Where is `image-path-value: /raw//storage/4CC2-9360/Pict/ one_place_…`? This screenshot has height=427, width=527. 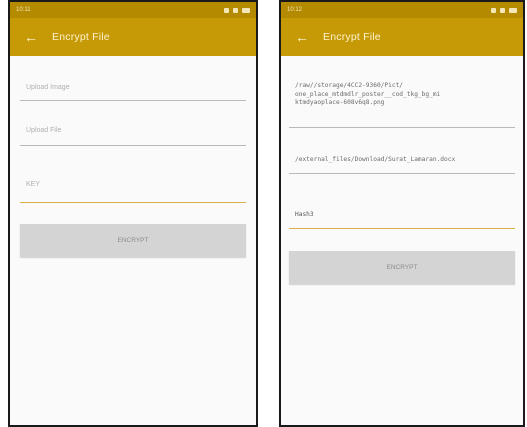 image-path-value: /raw//storage/4CC2-9360/Pict/ one_place_… is located at coordinates (403, 95).